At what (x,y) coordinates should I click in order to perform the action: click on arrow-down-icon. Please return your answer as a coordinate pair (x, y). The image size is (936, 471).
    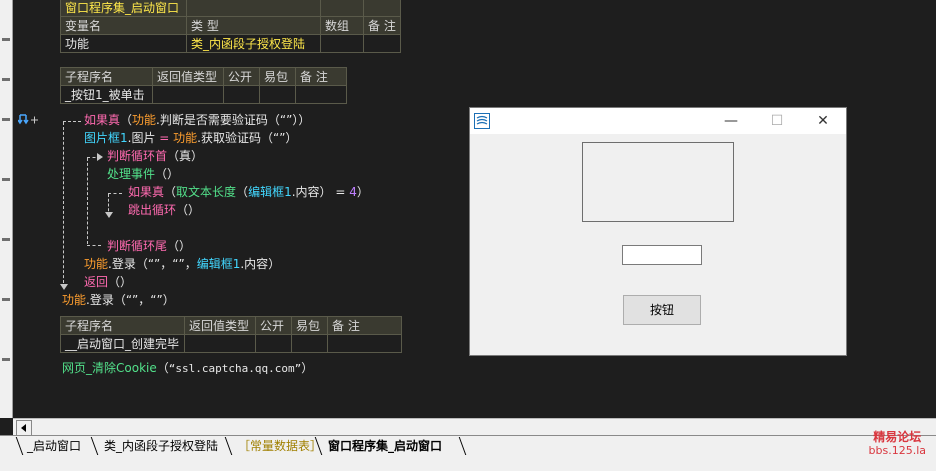
    Looking at the image, I should click on (109, 215).